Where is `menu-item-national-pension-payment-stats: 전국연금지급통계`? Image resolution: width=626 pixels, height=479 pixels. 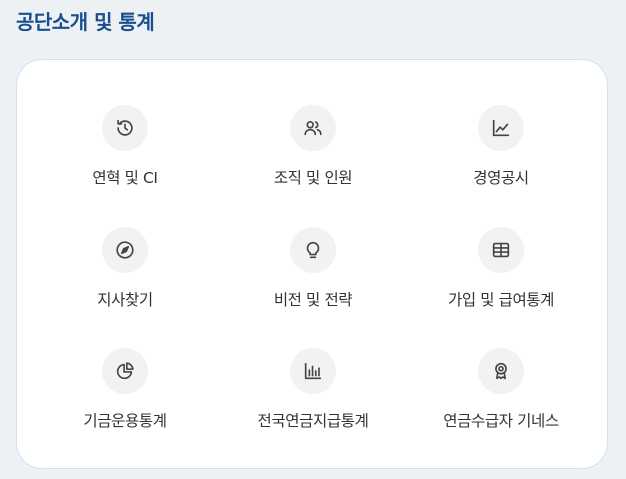 menu-item-national-pension-payment-stats: 전국연금지급통계 is located at coordinates (313, 398).